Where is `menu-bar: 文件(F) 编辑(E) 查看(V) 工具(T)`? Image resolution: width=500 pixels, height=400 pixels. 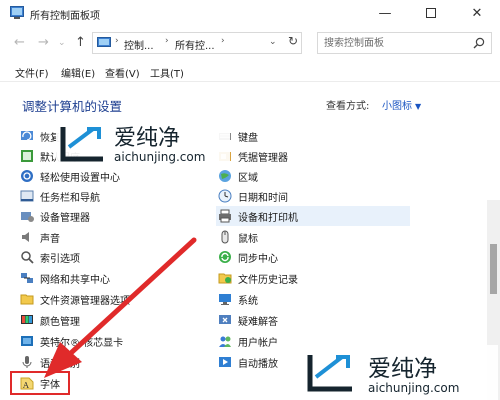
menu-bar: 文件(F) 编辑(E) 查看(V) 工具(T) is located at coordinates (250, 71).